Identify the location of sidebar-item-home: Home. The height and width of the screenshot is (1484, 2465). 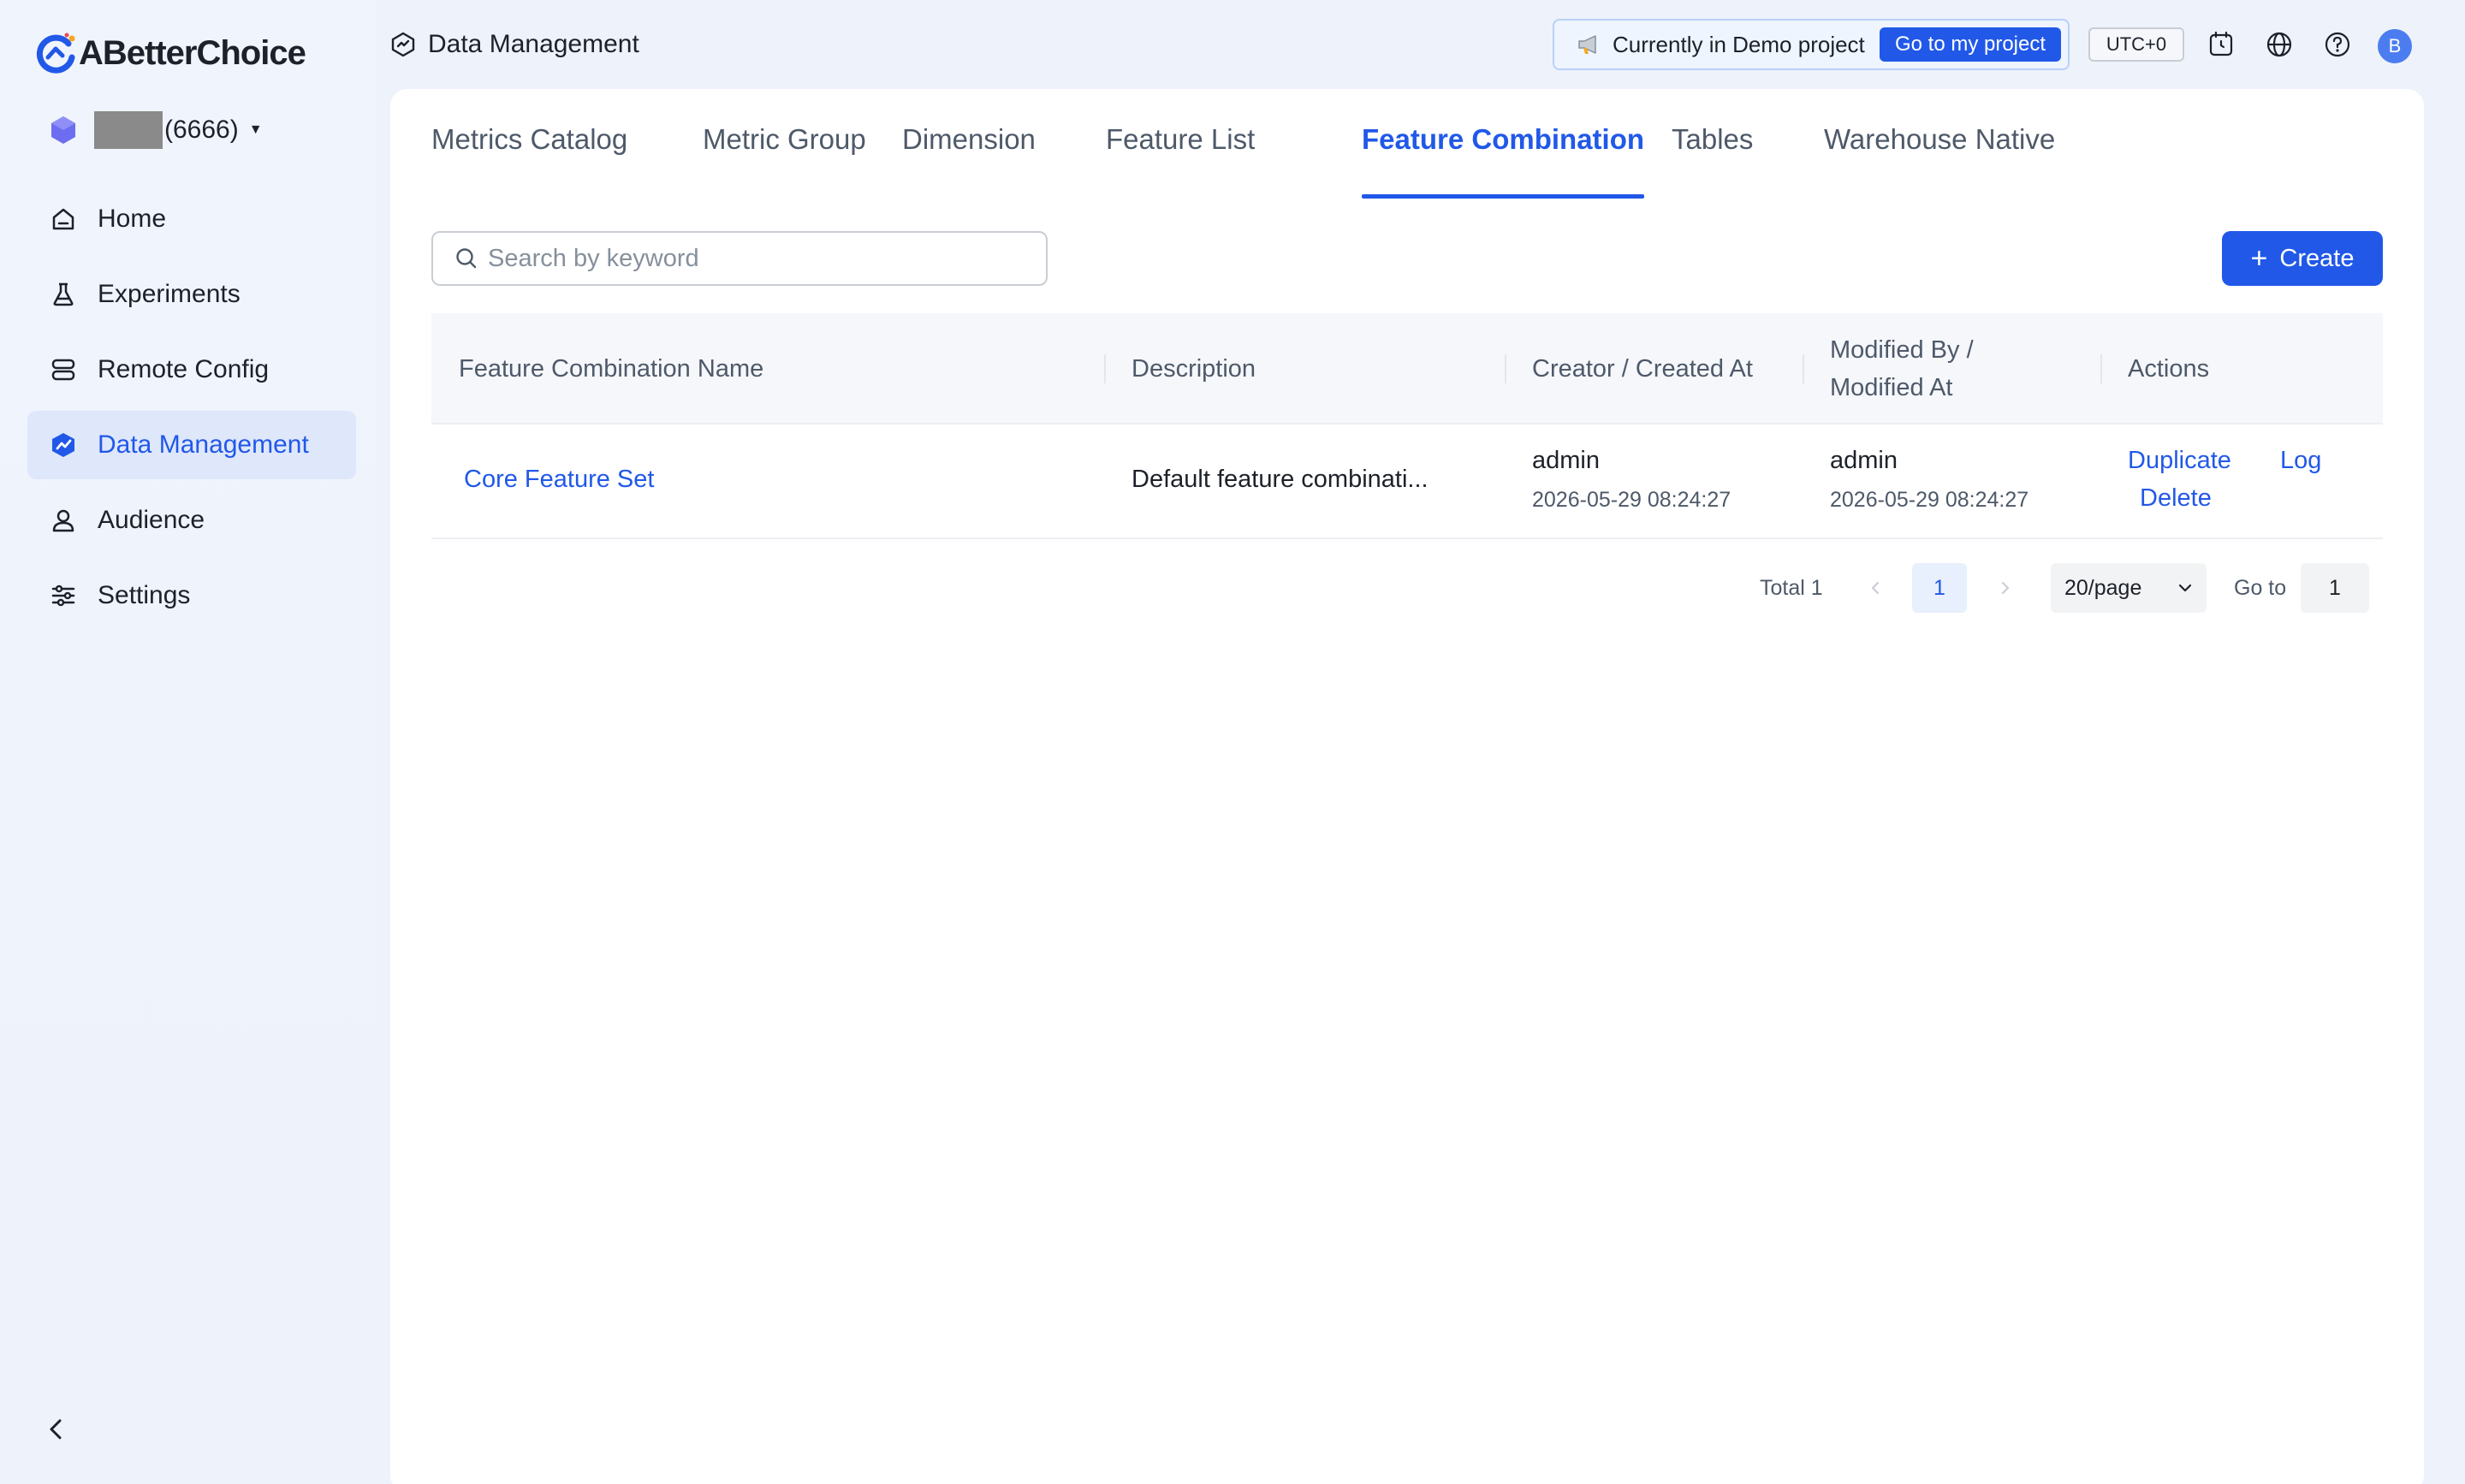
(191, 219).